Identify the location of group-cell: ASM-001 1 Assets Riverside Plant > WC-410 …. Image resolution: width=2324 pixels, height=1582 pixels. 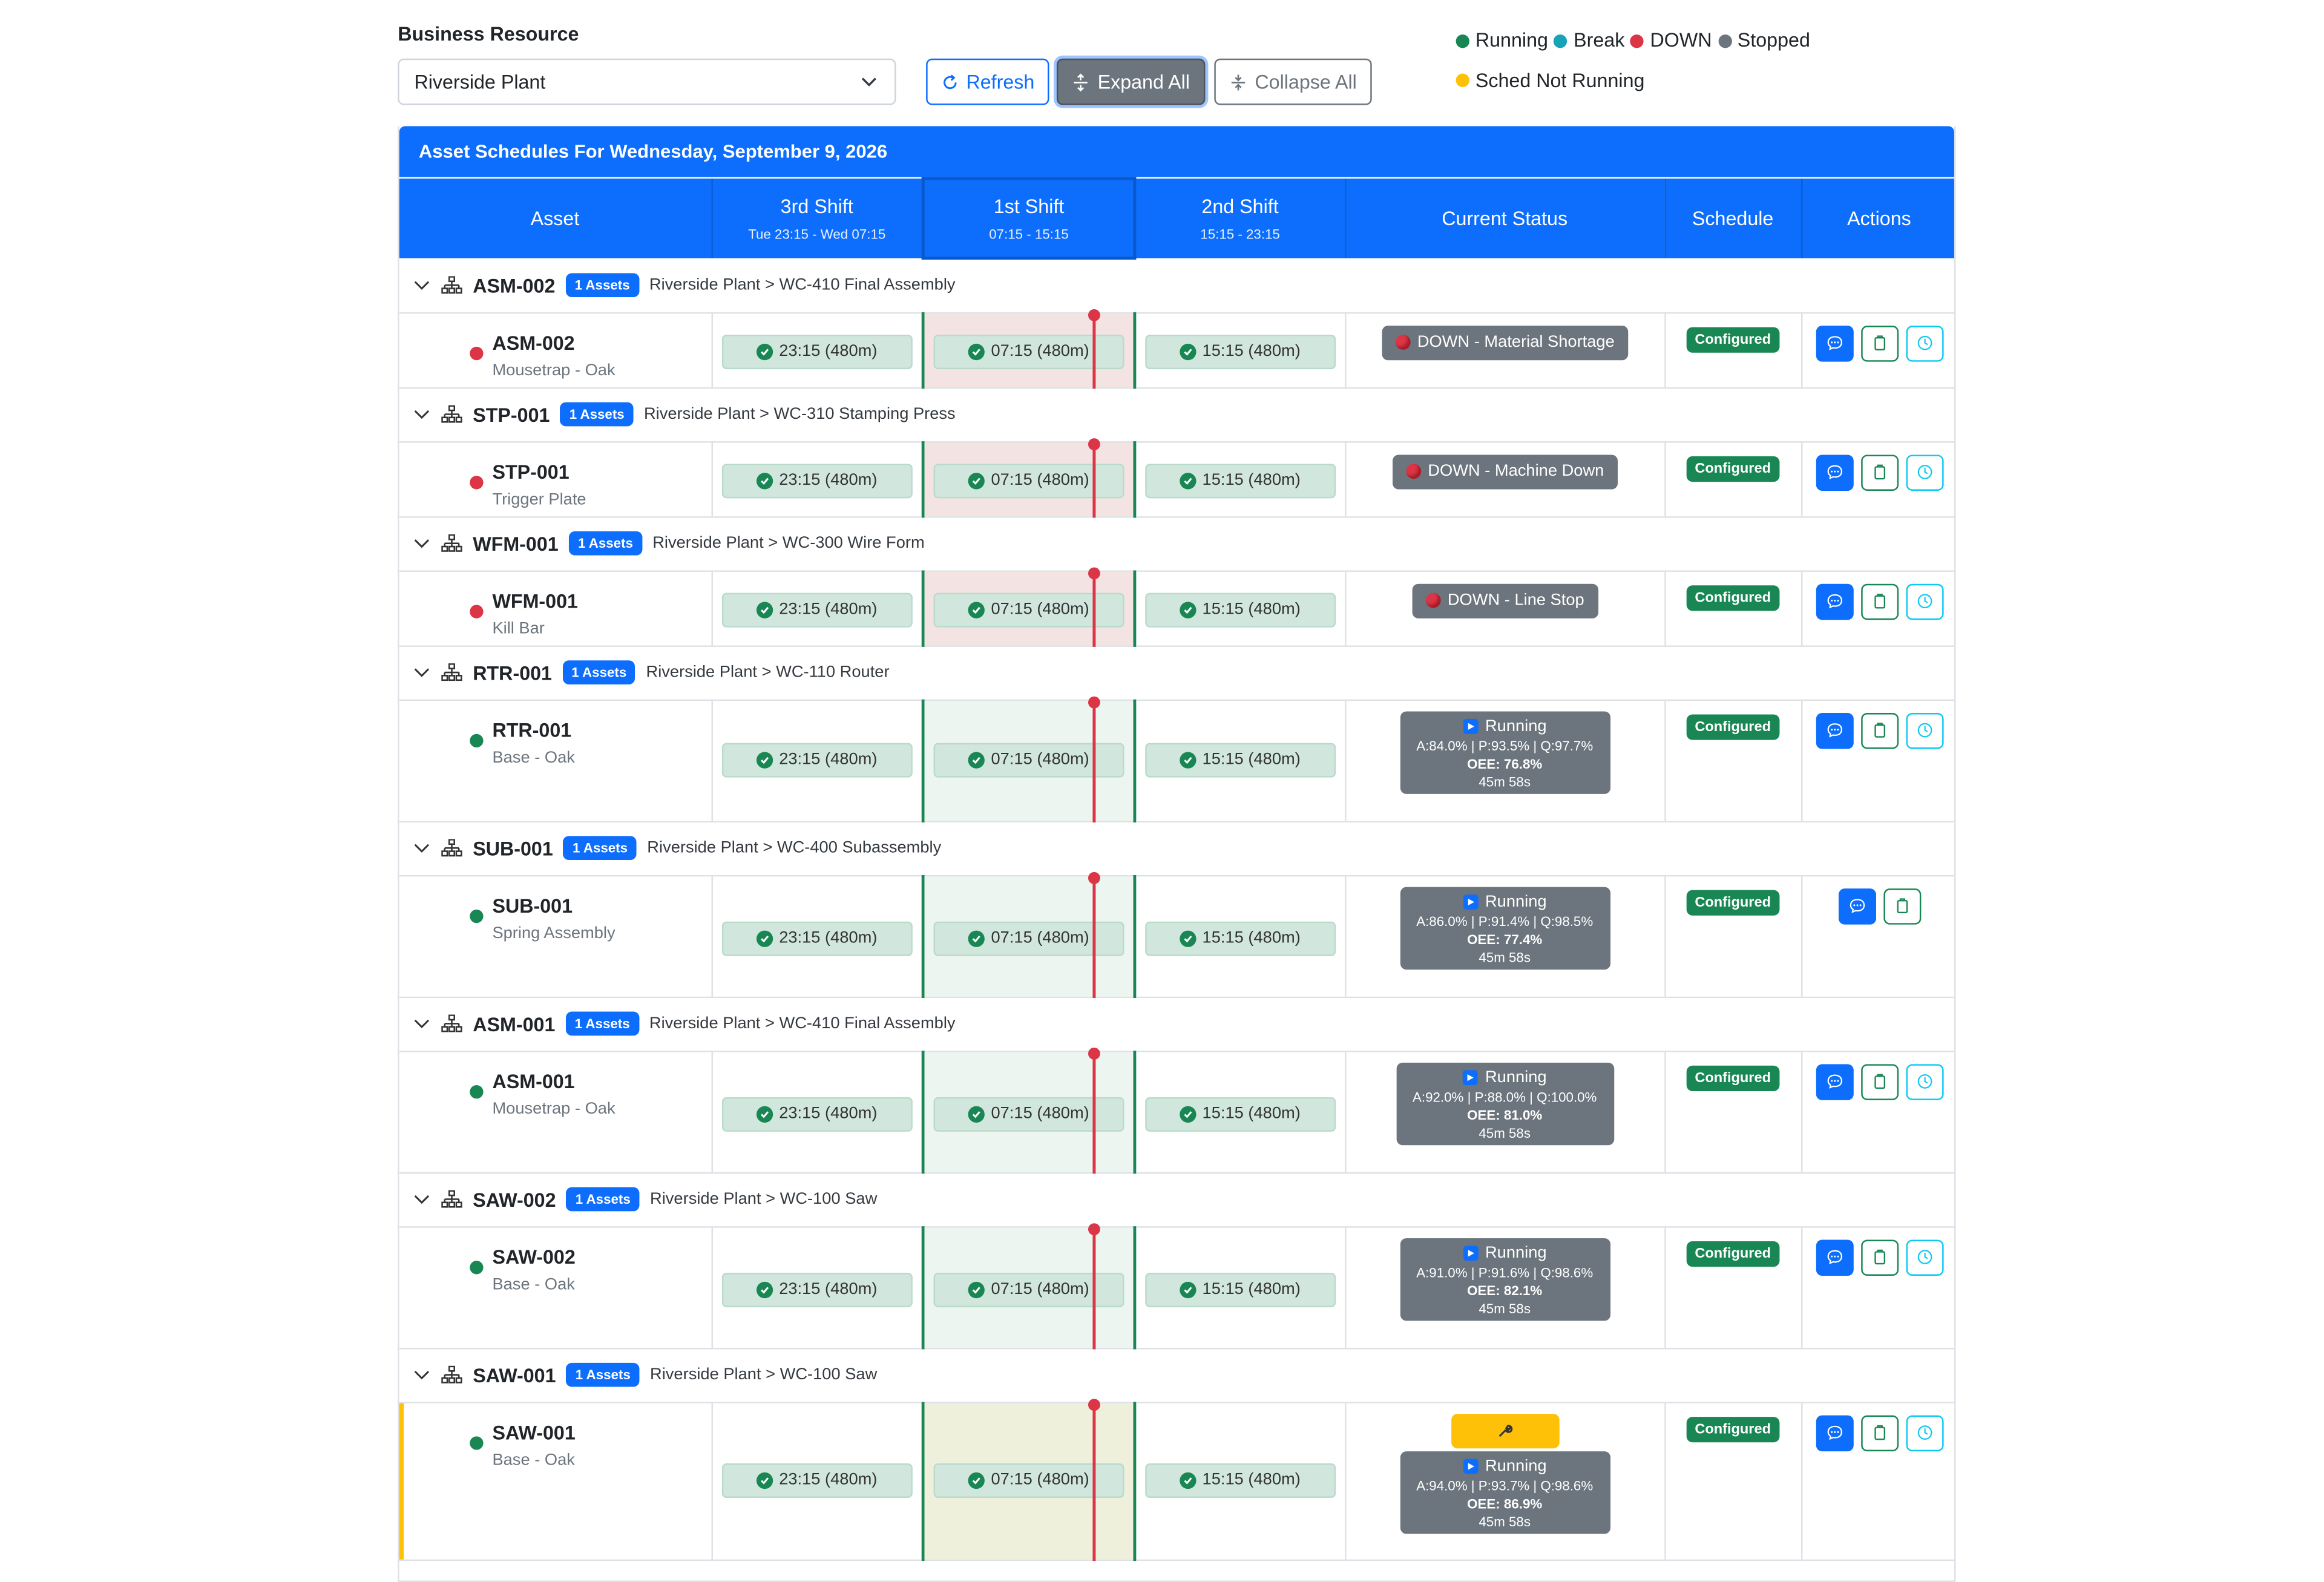
(1176, 1024).